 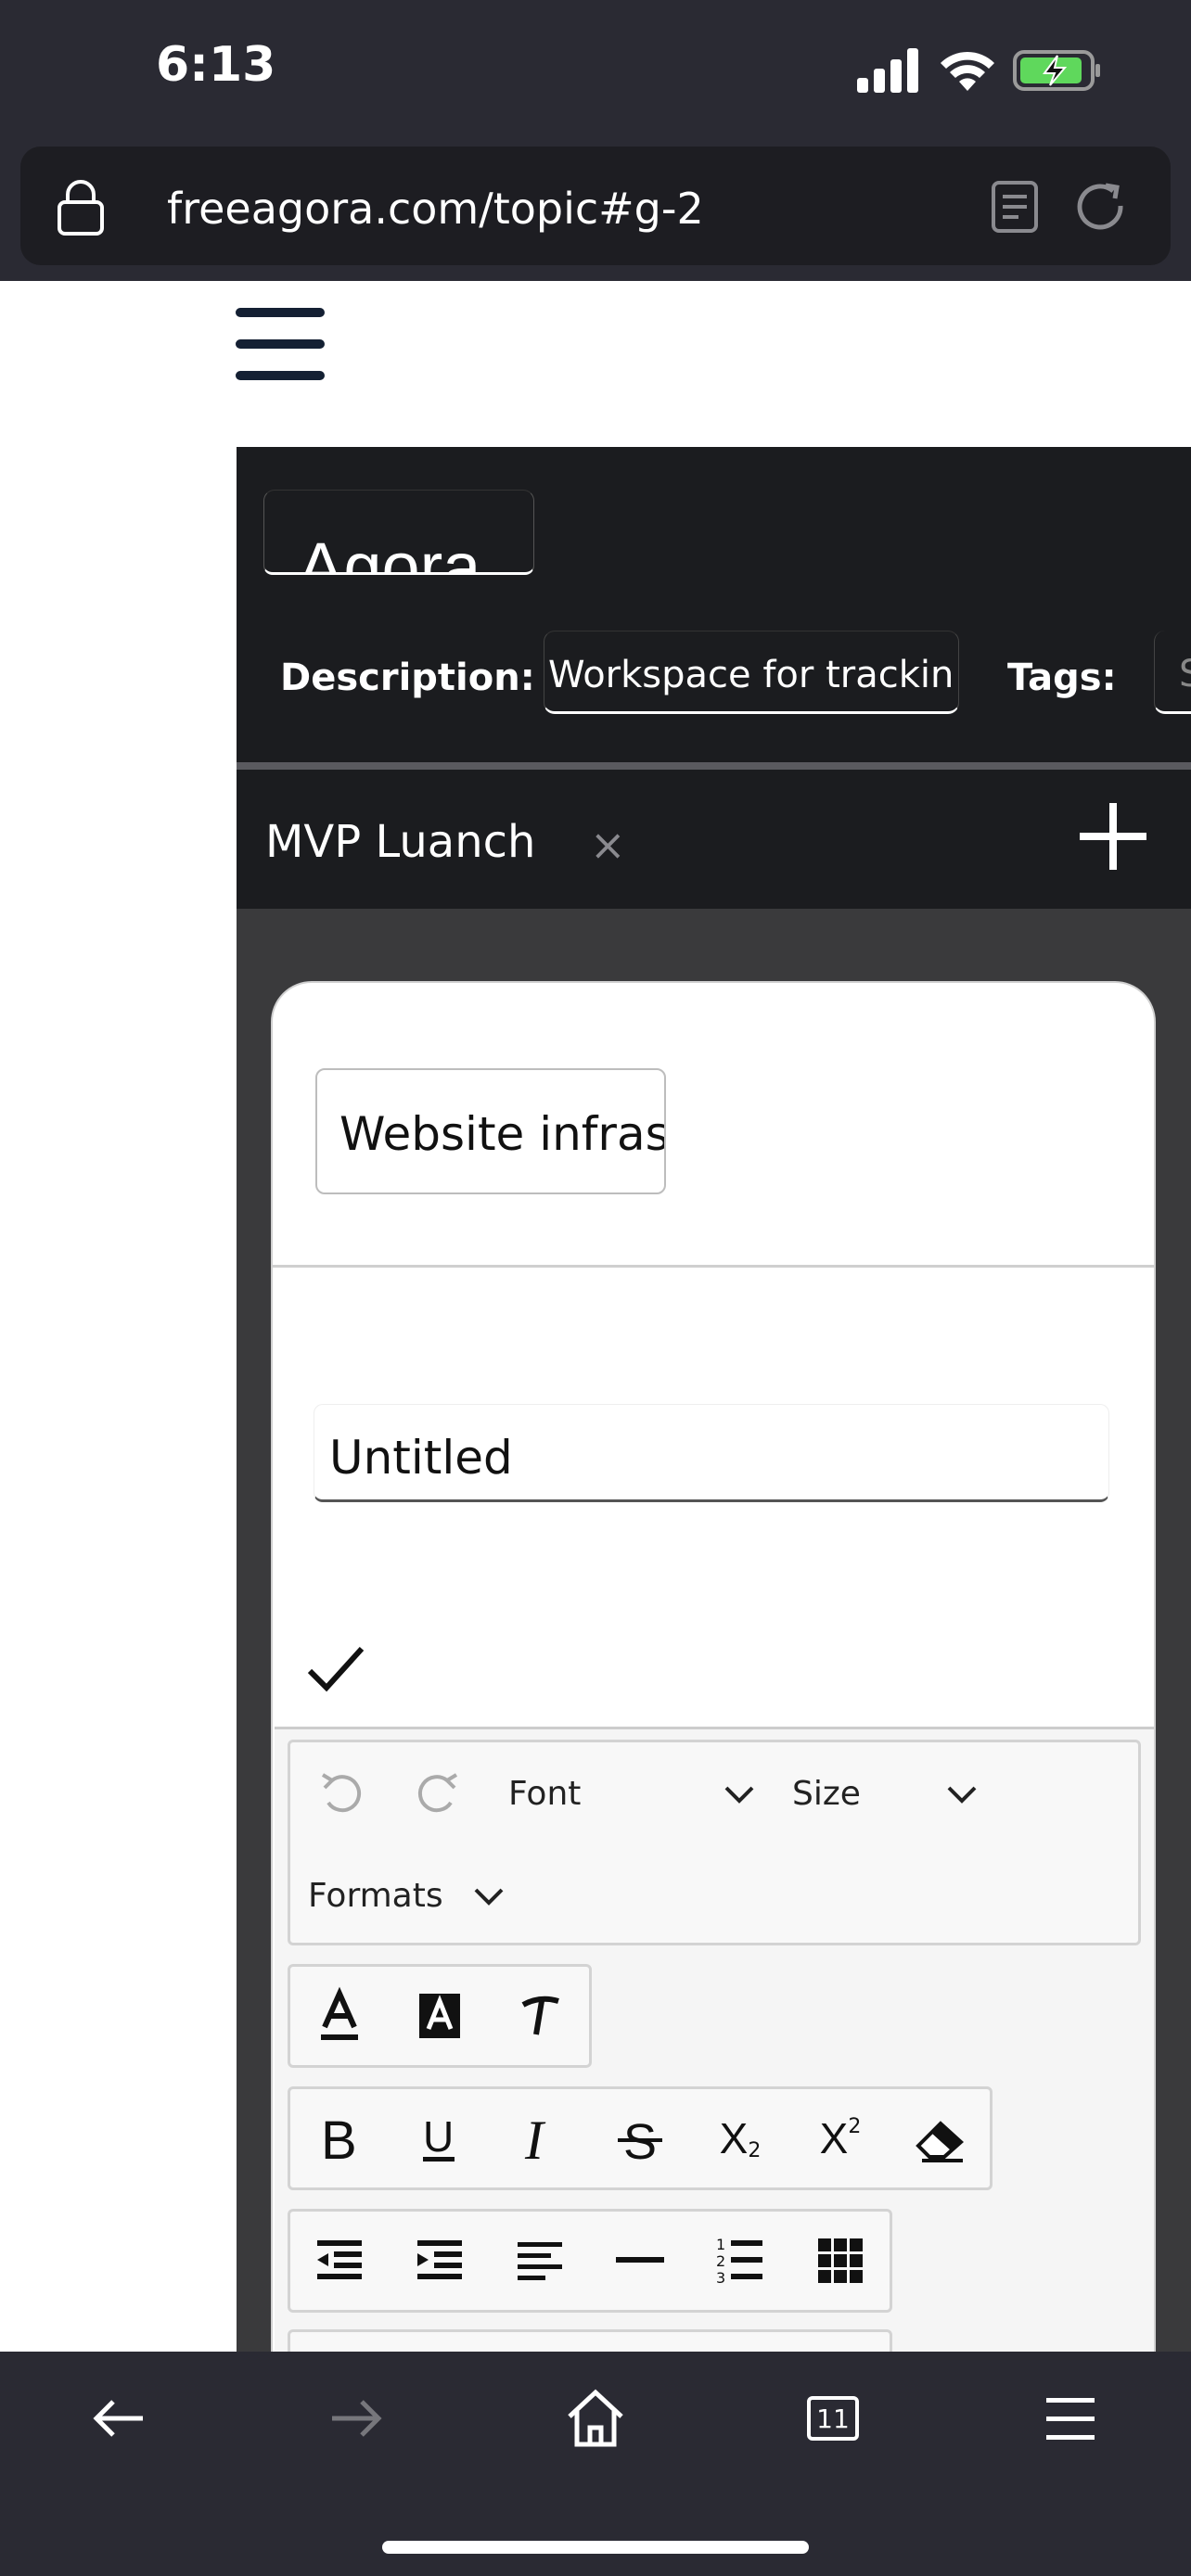 What do you see at coordinates (216, 65) in the screenshot?
I see `status-time: 6:13` at bounding box center [216, 65].